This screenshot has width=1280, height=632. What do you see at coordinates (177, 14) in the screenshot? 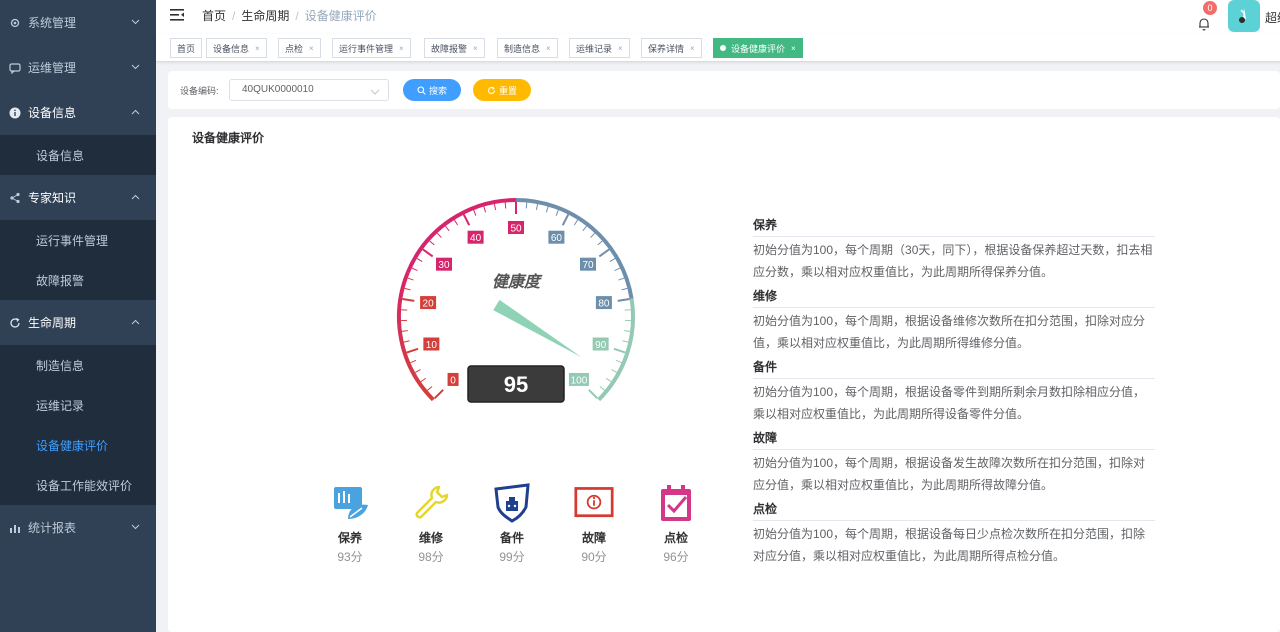
I see `hamburger-menu-icon` at bounding box center [177, 14].